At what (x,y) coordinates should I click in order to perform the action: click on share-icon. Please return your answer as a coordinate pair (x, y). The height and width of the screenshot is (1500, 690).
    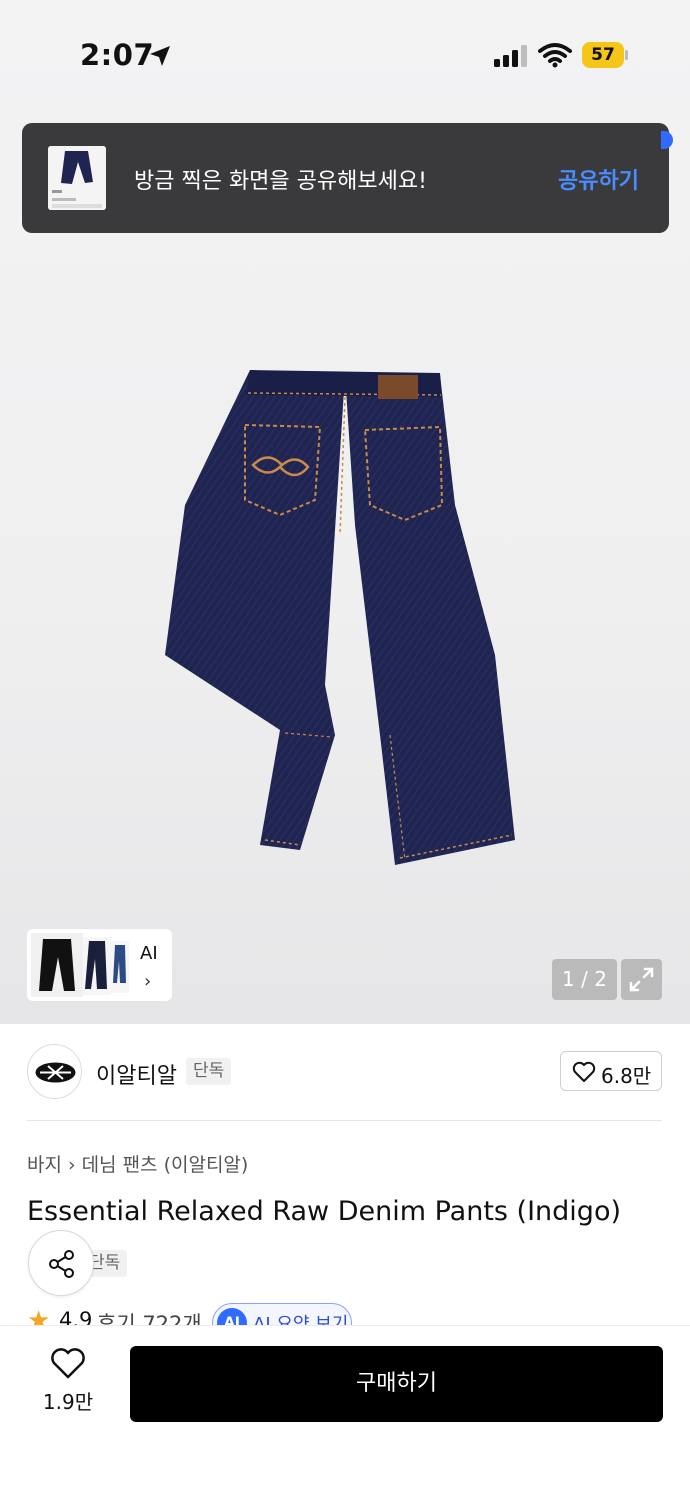
    Looking at the image, I should click on (61, 1264).